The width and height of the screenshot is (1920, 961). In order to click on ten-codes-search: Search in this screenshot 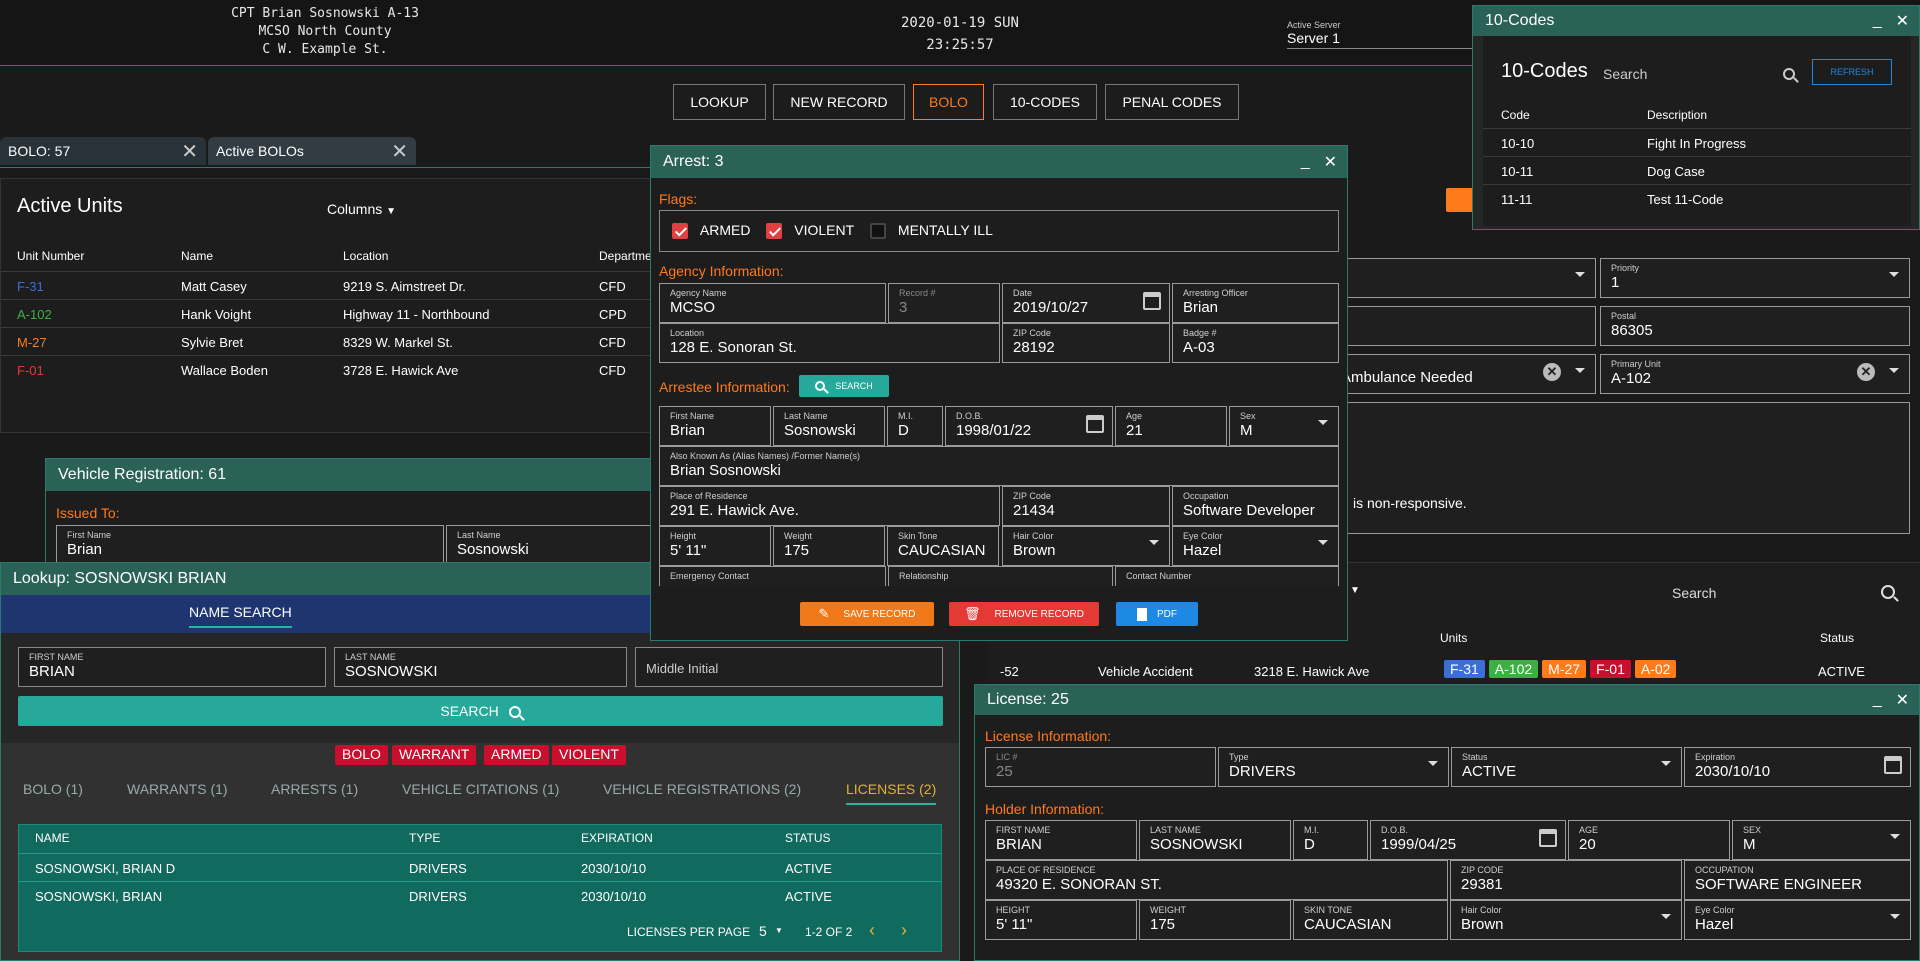, I will do `click(1625, 74)`.